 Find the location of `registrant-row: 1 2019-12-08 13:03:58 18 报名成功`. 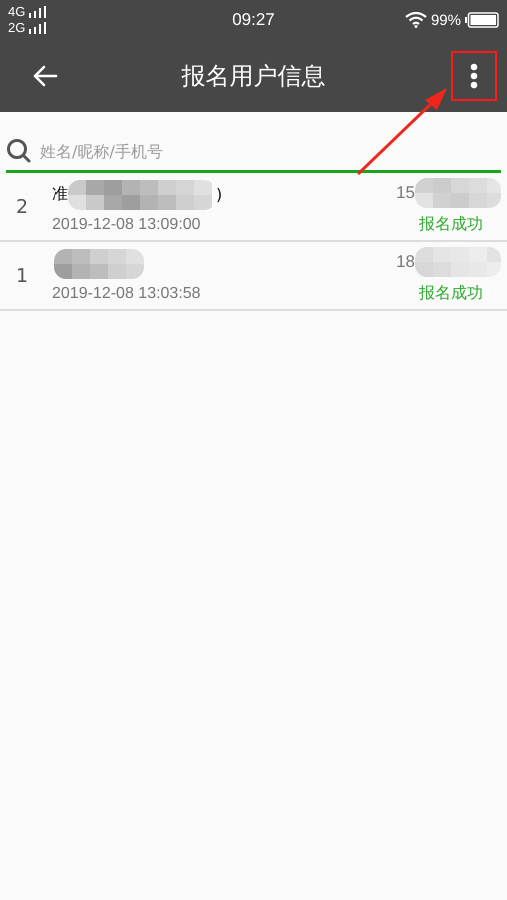

registrant-row: 1 2019-12-08 13:03:58 18 报名成功 is located at coordinates (253, 276).